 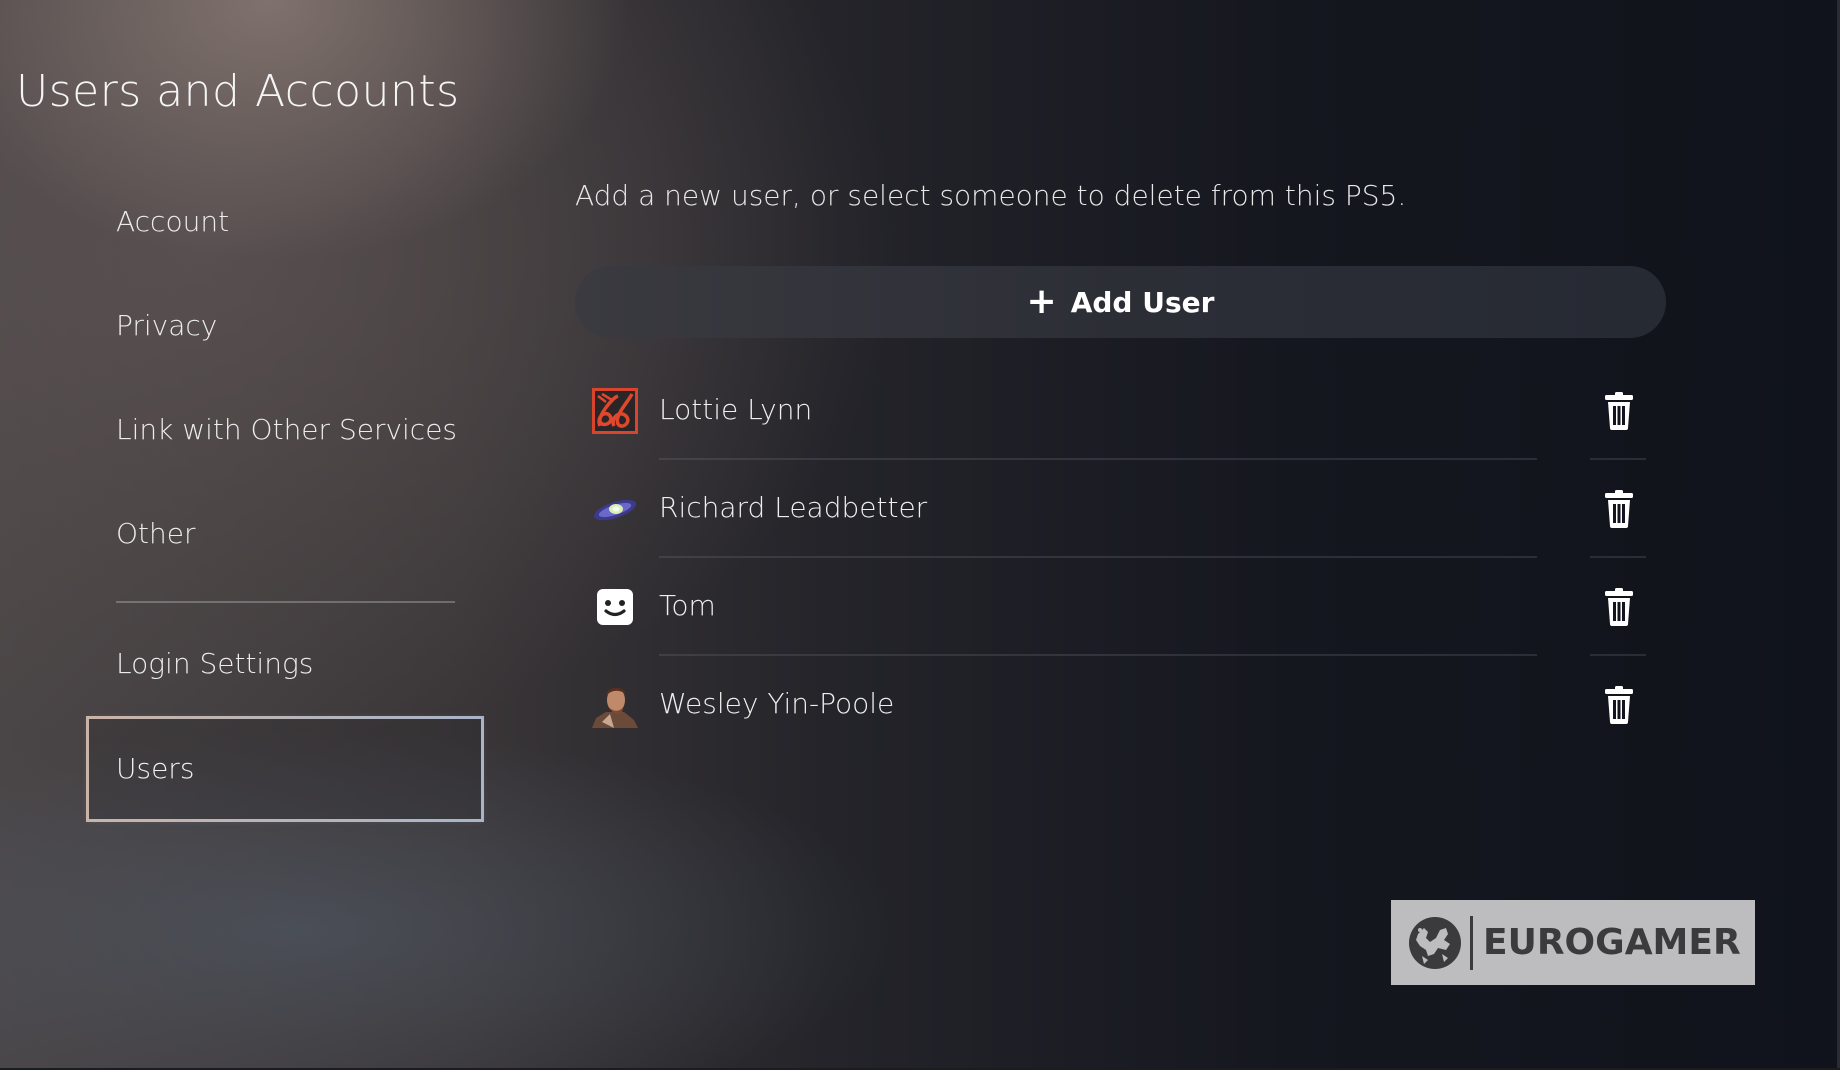 What do you see at coordinates (285, 602) in the screenshot?
I see `sidebar-divider` at bounding box center [285, 602].